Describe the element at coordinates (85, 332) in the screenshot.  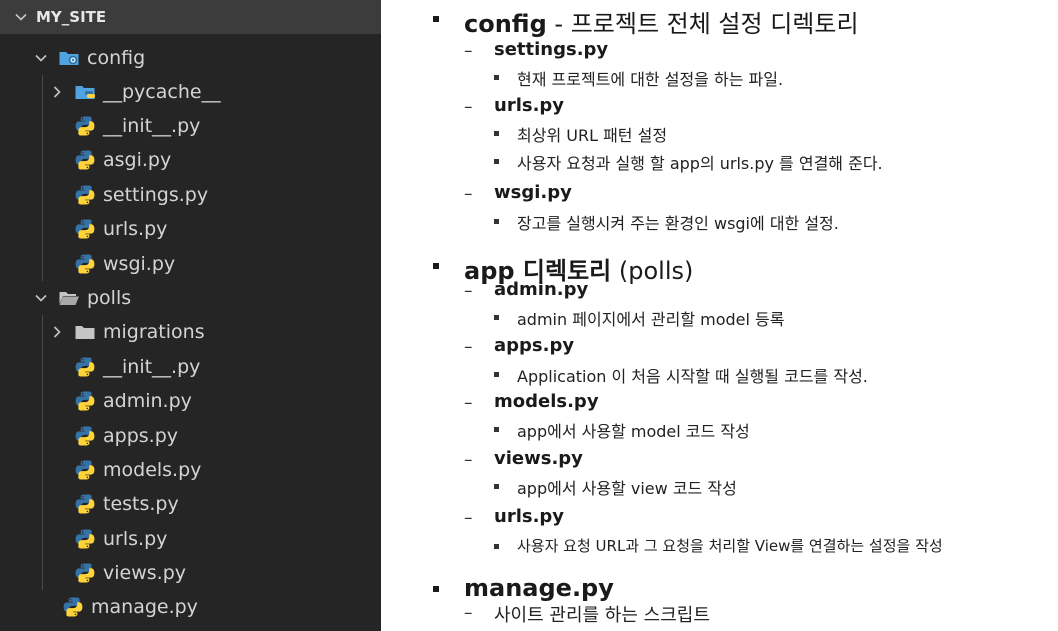
I see `folder-icon` at that location.